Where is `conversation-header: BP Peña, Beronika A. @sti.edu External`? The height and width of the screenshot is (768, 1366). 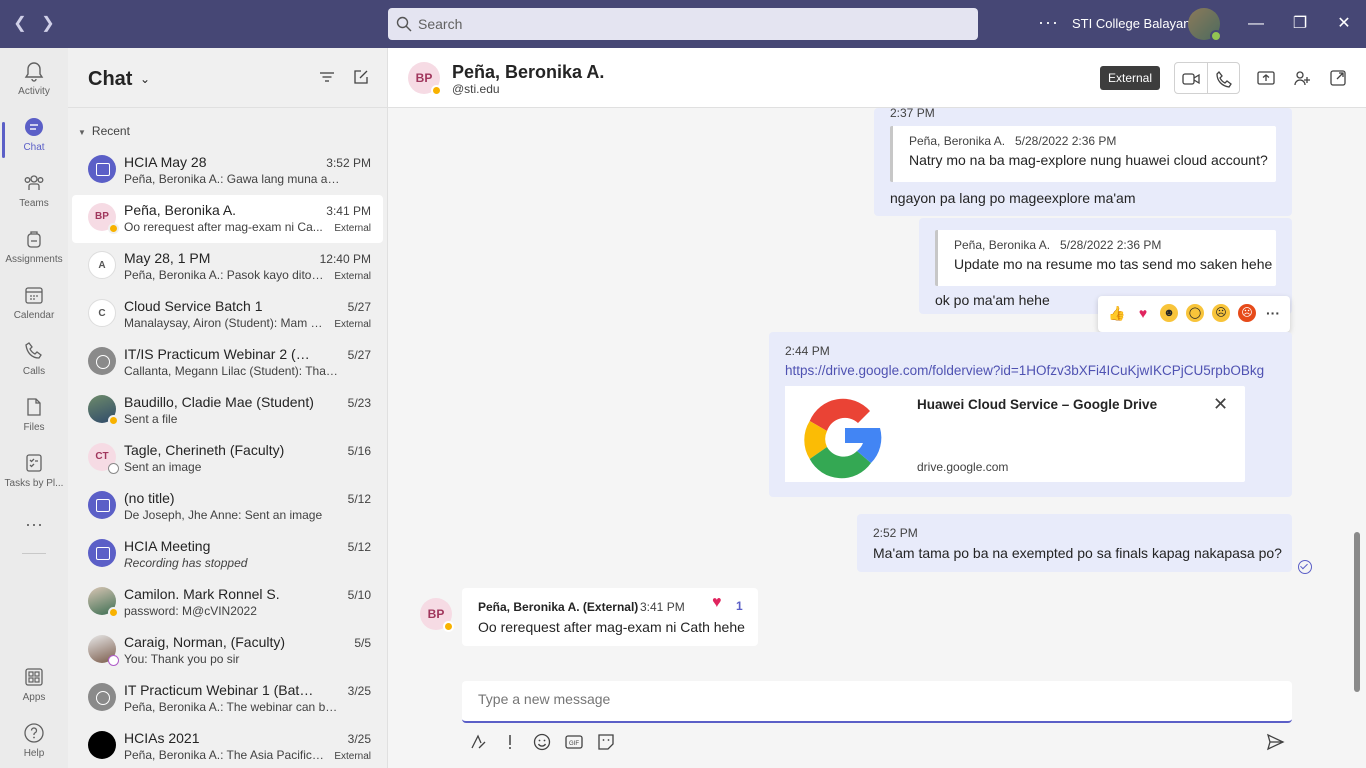
conversation-header: BP Peña, Beronika A. @sti.edu External is located at coordinates (877, 78).